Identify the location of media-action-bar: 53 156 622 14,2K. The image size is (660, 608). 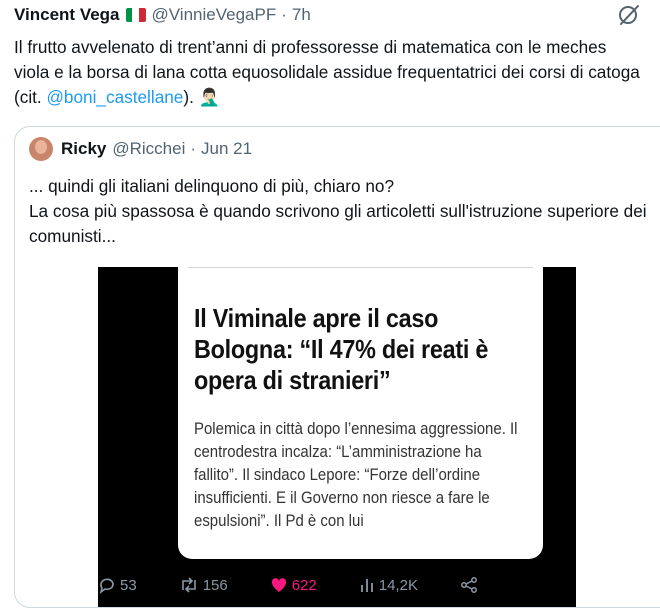
(328, 585).